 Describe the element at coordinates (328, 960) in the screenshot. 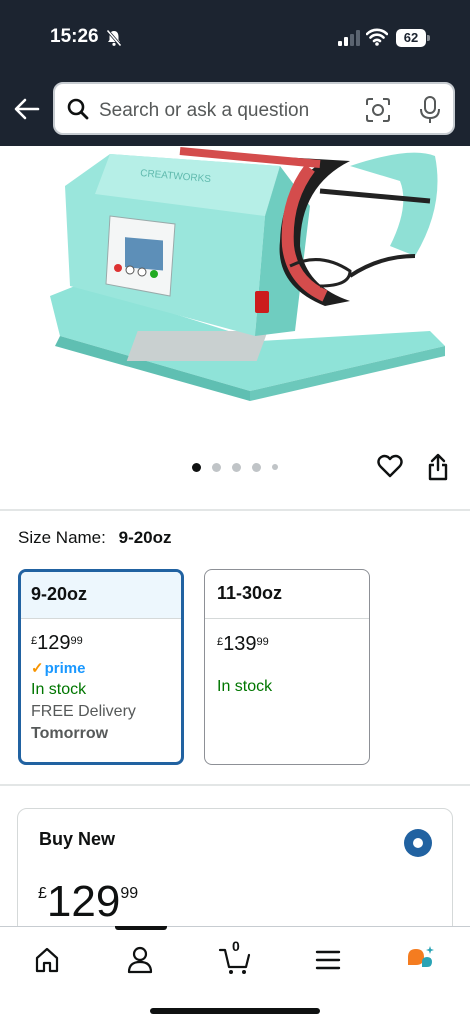

I see `menu-icon` at that location.